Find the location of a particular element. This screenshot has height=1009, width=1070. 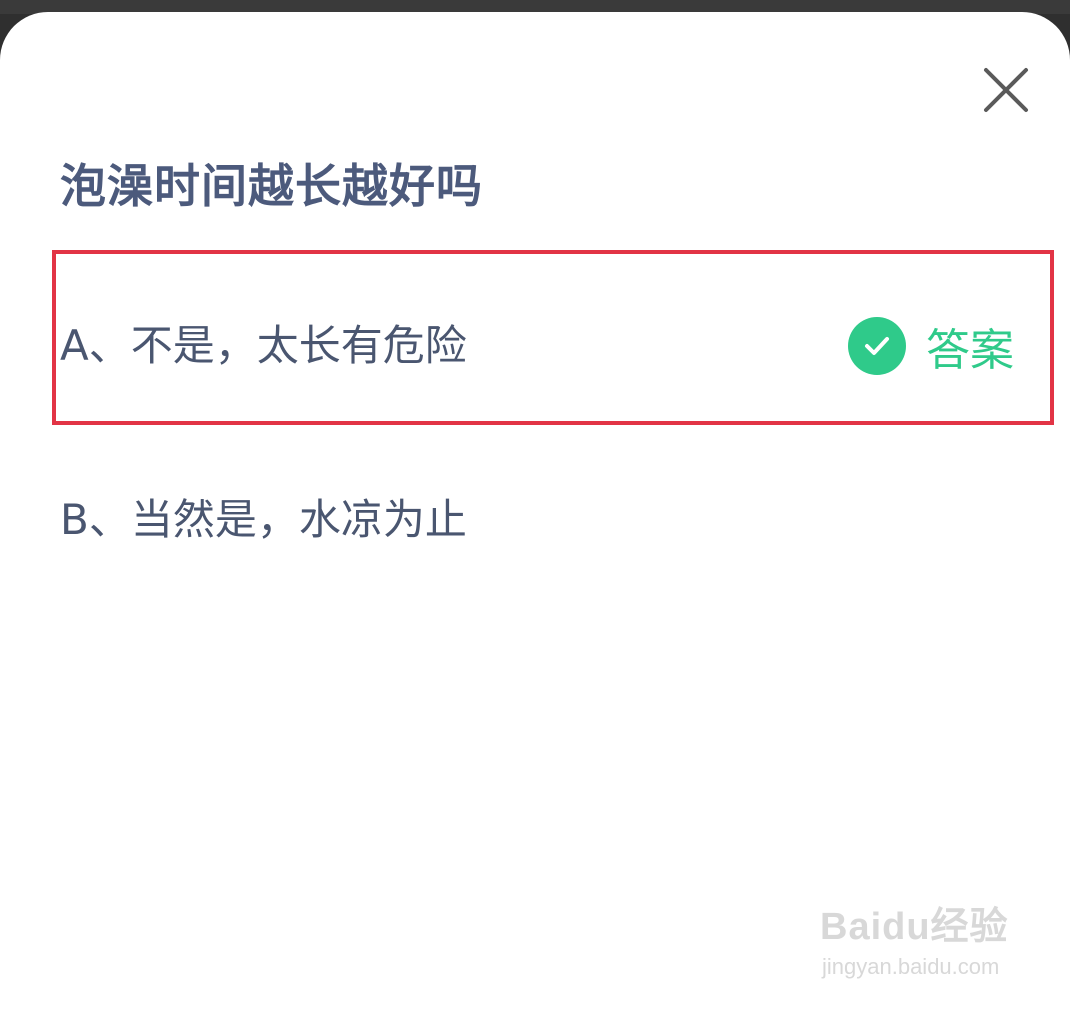

watermark-brand: Baidu经验 is located at coordinates (914, 927).